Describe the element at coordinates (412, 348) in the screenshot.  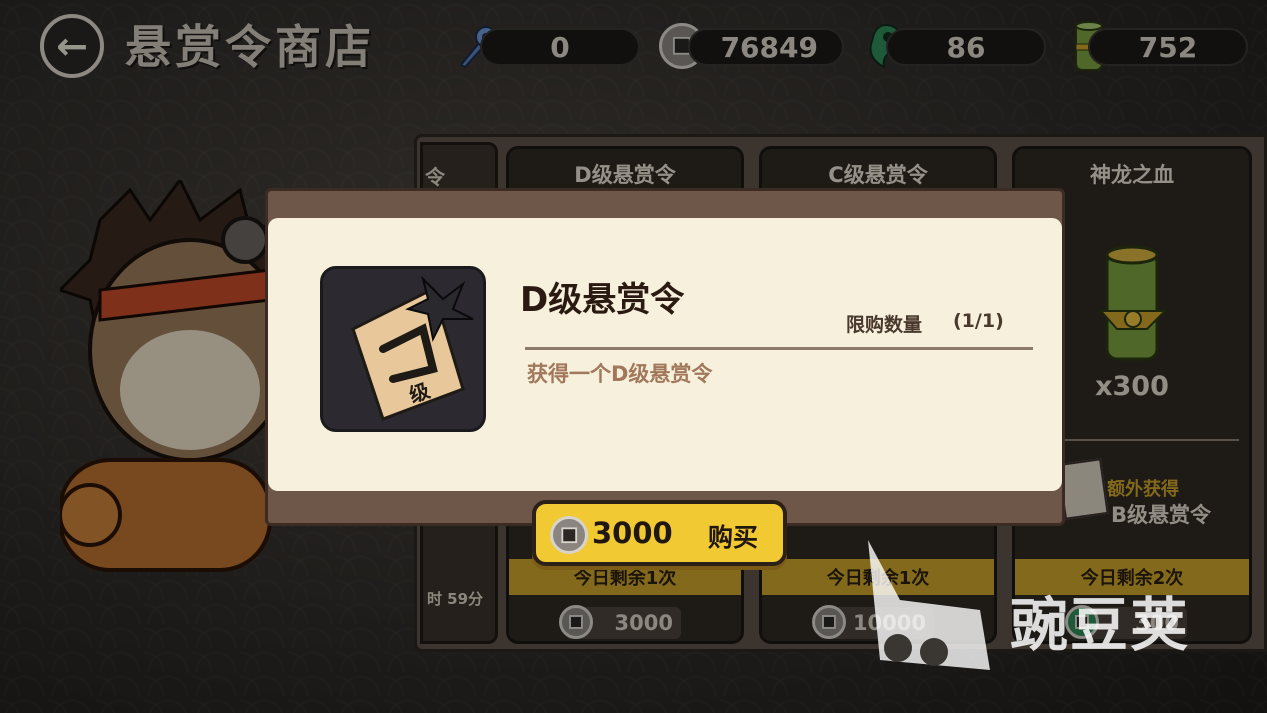
I see `bounty-scroll-icon` at that location.